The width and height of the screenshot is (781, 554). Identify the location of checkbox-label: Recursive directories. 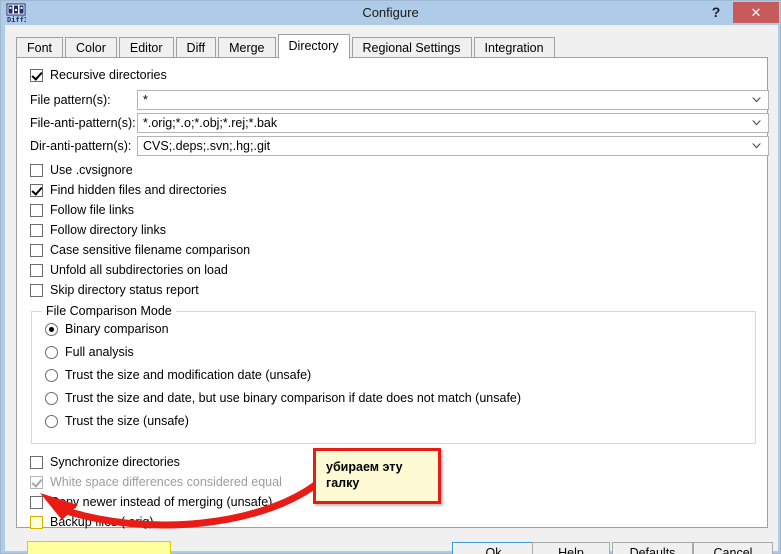
(108, 75).